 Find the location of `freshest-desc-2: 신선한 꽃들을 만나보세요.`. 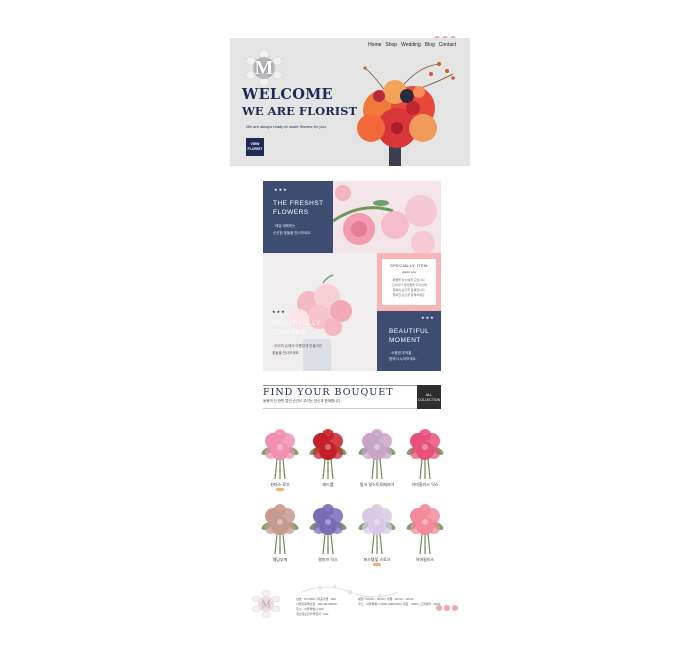

freshest-desc-2: 신선한 꽃들을 만나보세요. is located at coordinates (292, 233).